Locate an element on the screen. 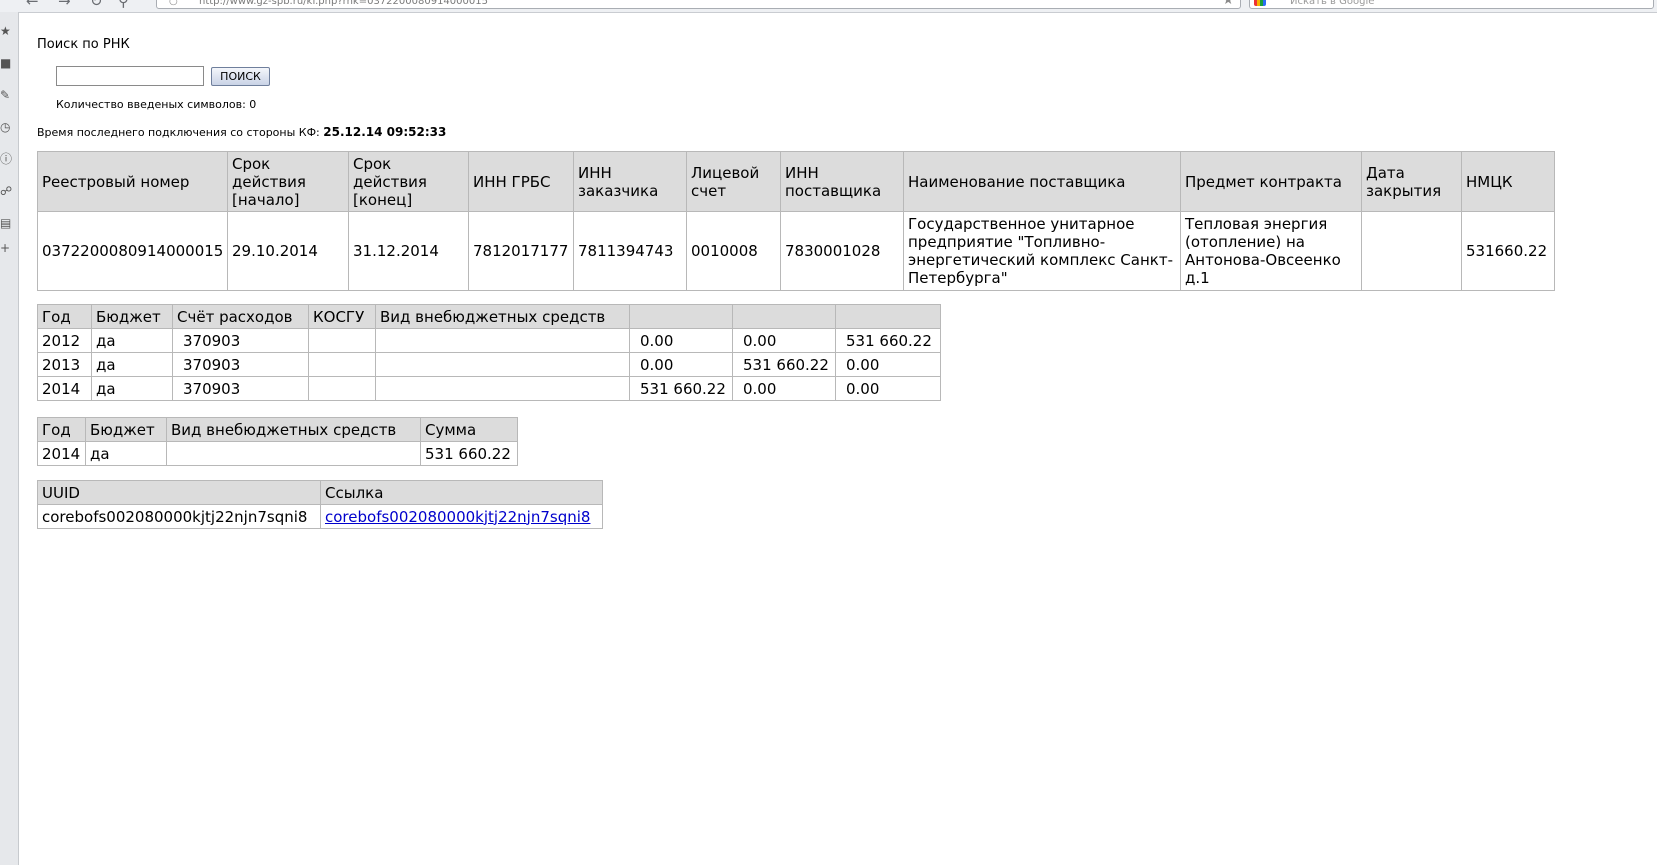 The width and height of the screenshot is (1657, 865). cell-close-date is located at coordinates (1411, 251).